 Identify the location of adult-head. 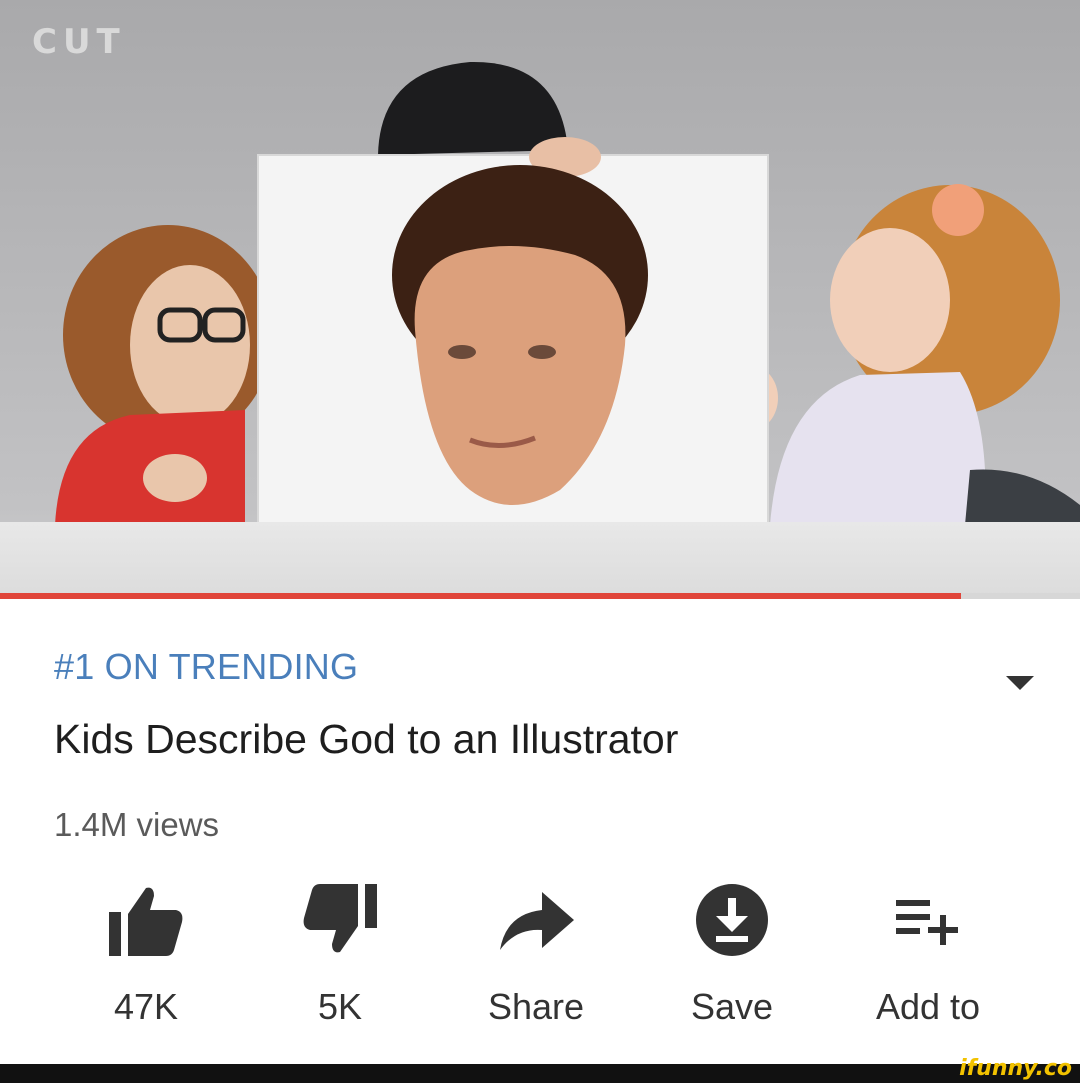
(473, 108).